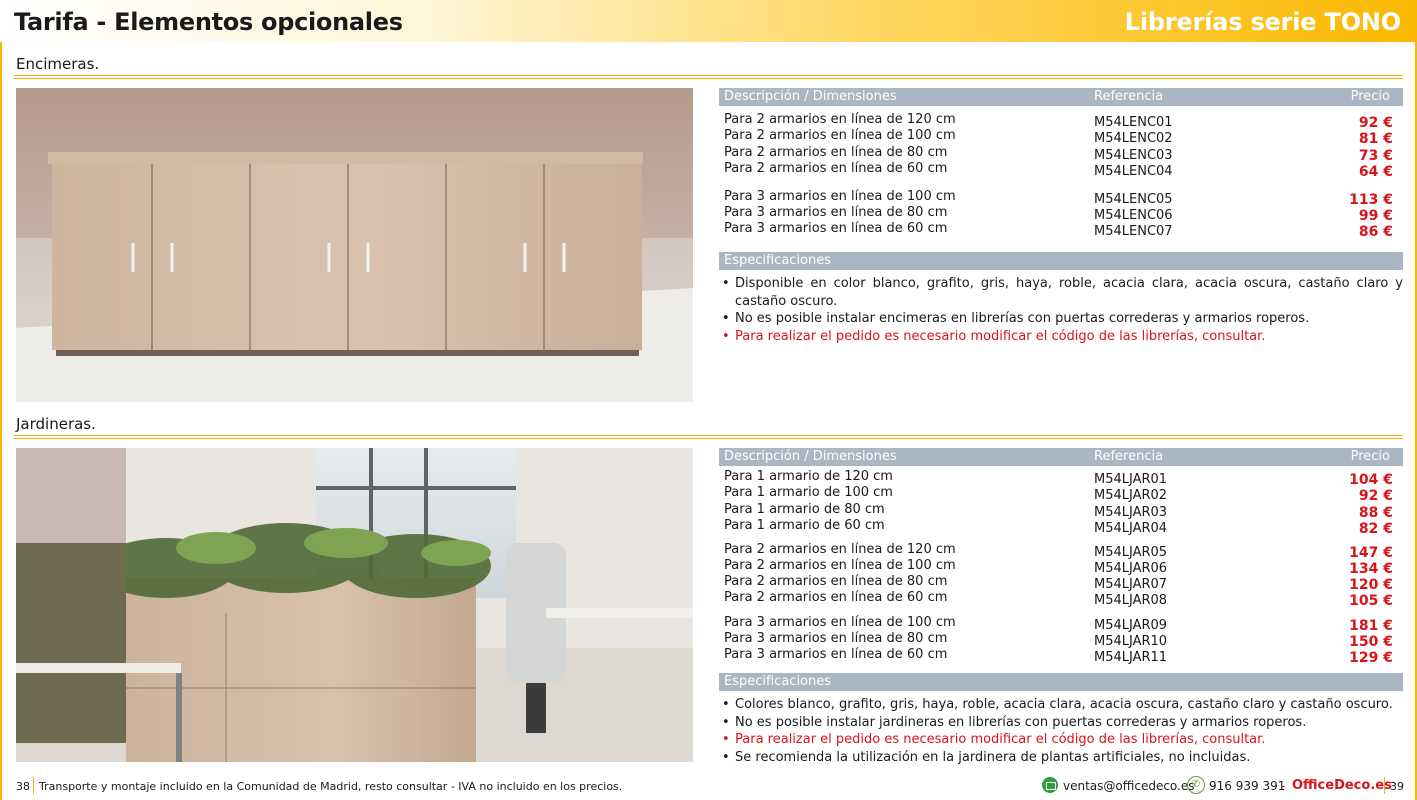 The width and height of the screenshot is (1417, 800). What do you see at coordinates (1375, 528) in the screenshot?
I see `row-price: 82 €` at bounding box center [1375, 528].